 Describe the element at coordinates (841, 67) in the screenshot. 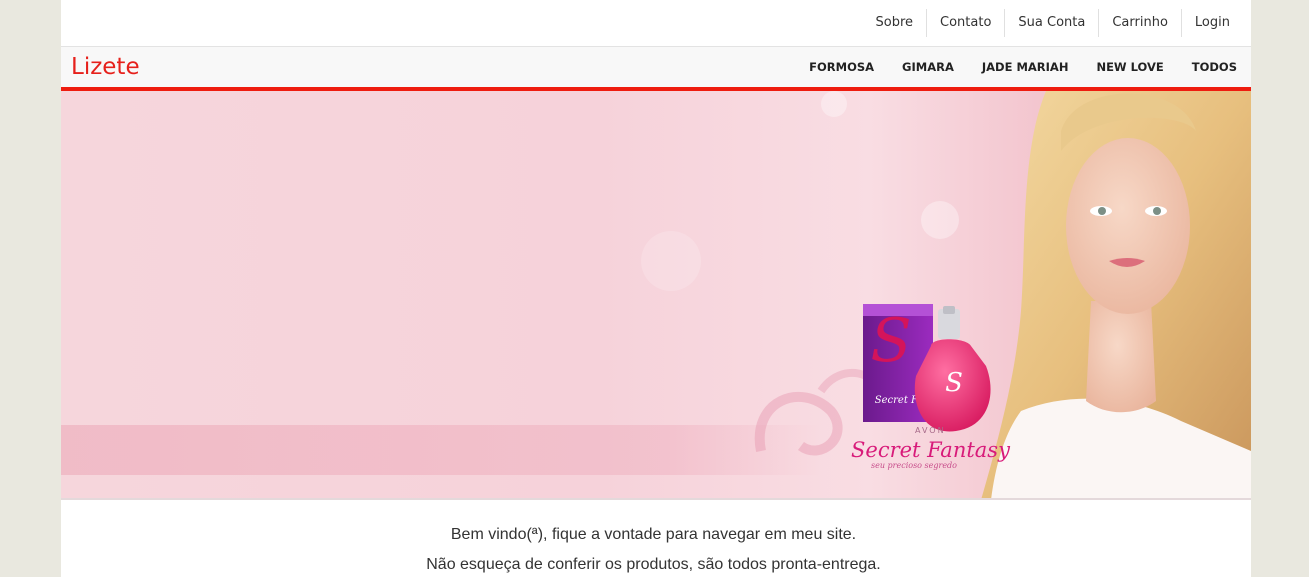

I see `main-nav-link-formosa: FORMOSA` at that location.